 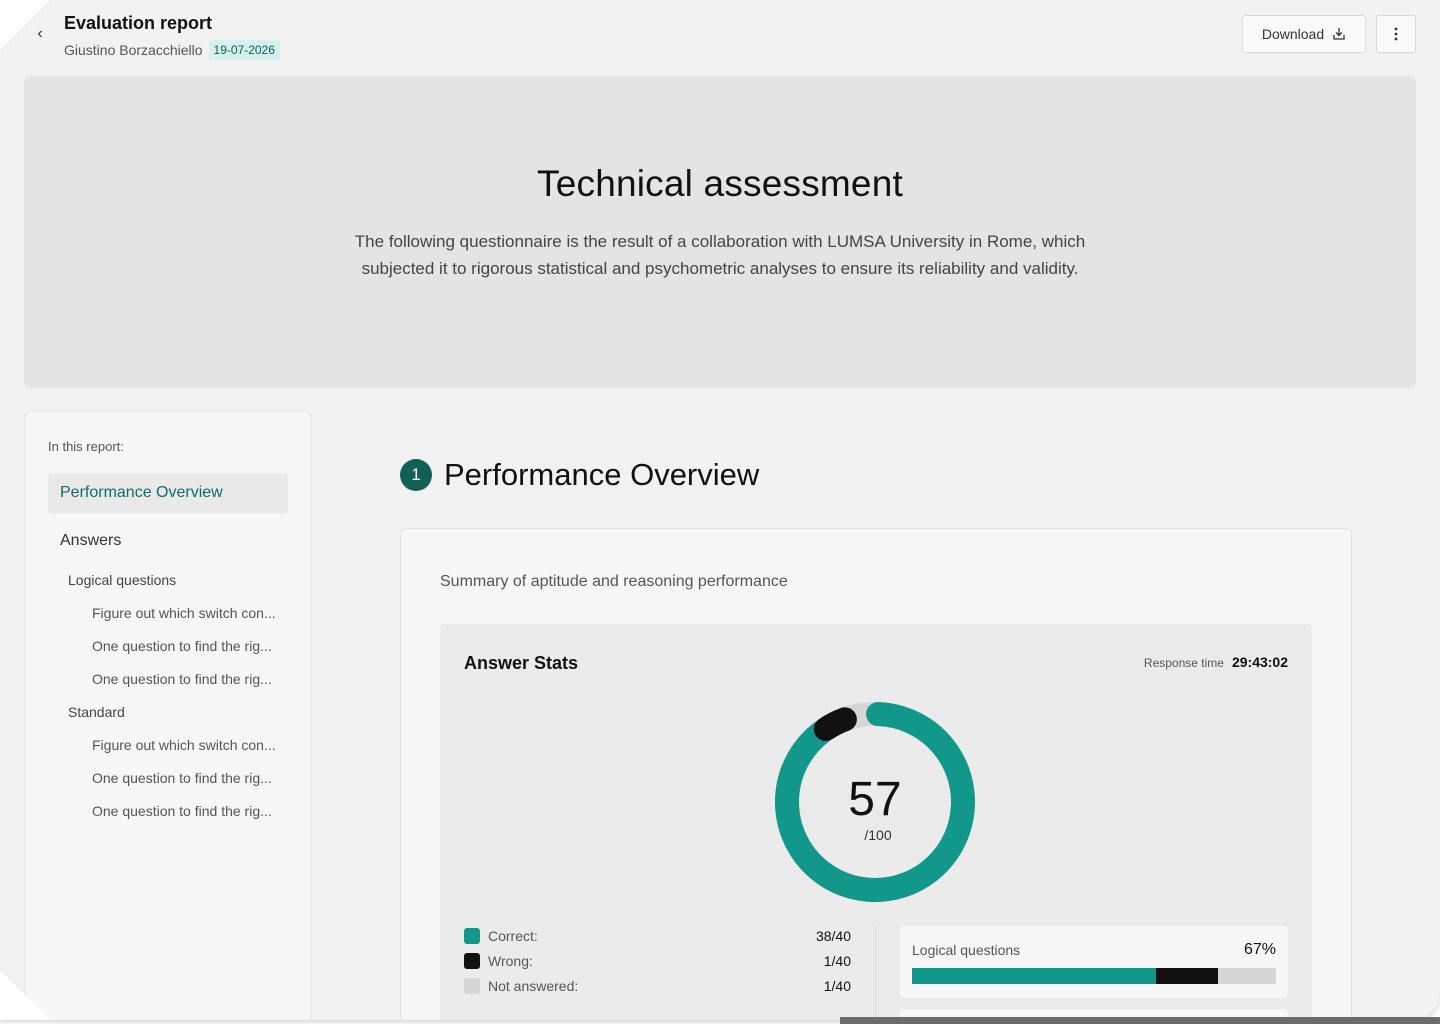 I want to click on legend-value: 38/40, so click(x=833, y=936).